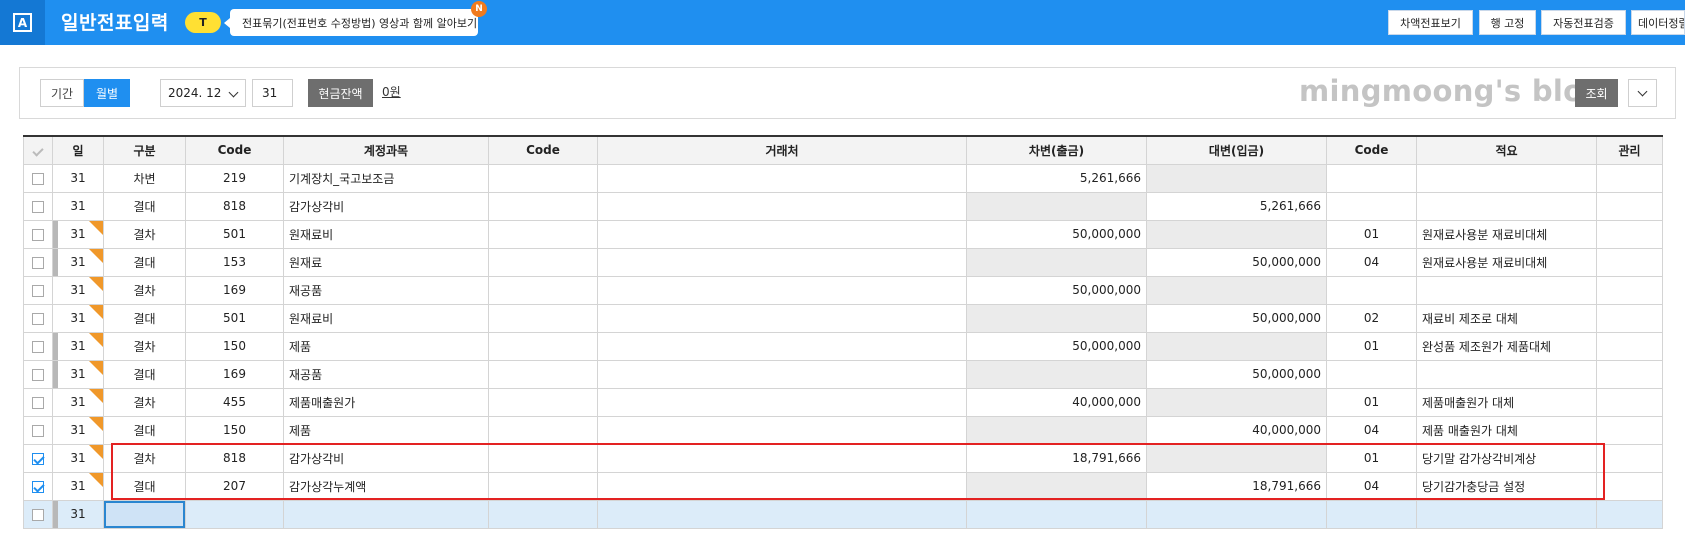 The height and width of the screenshot is (543, 1685). I want to click on table-row: 31 결차 818 감가상각비 18,791,666 01 당기말 감가상각비계상, so click(843, 458).